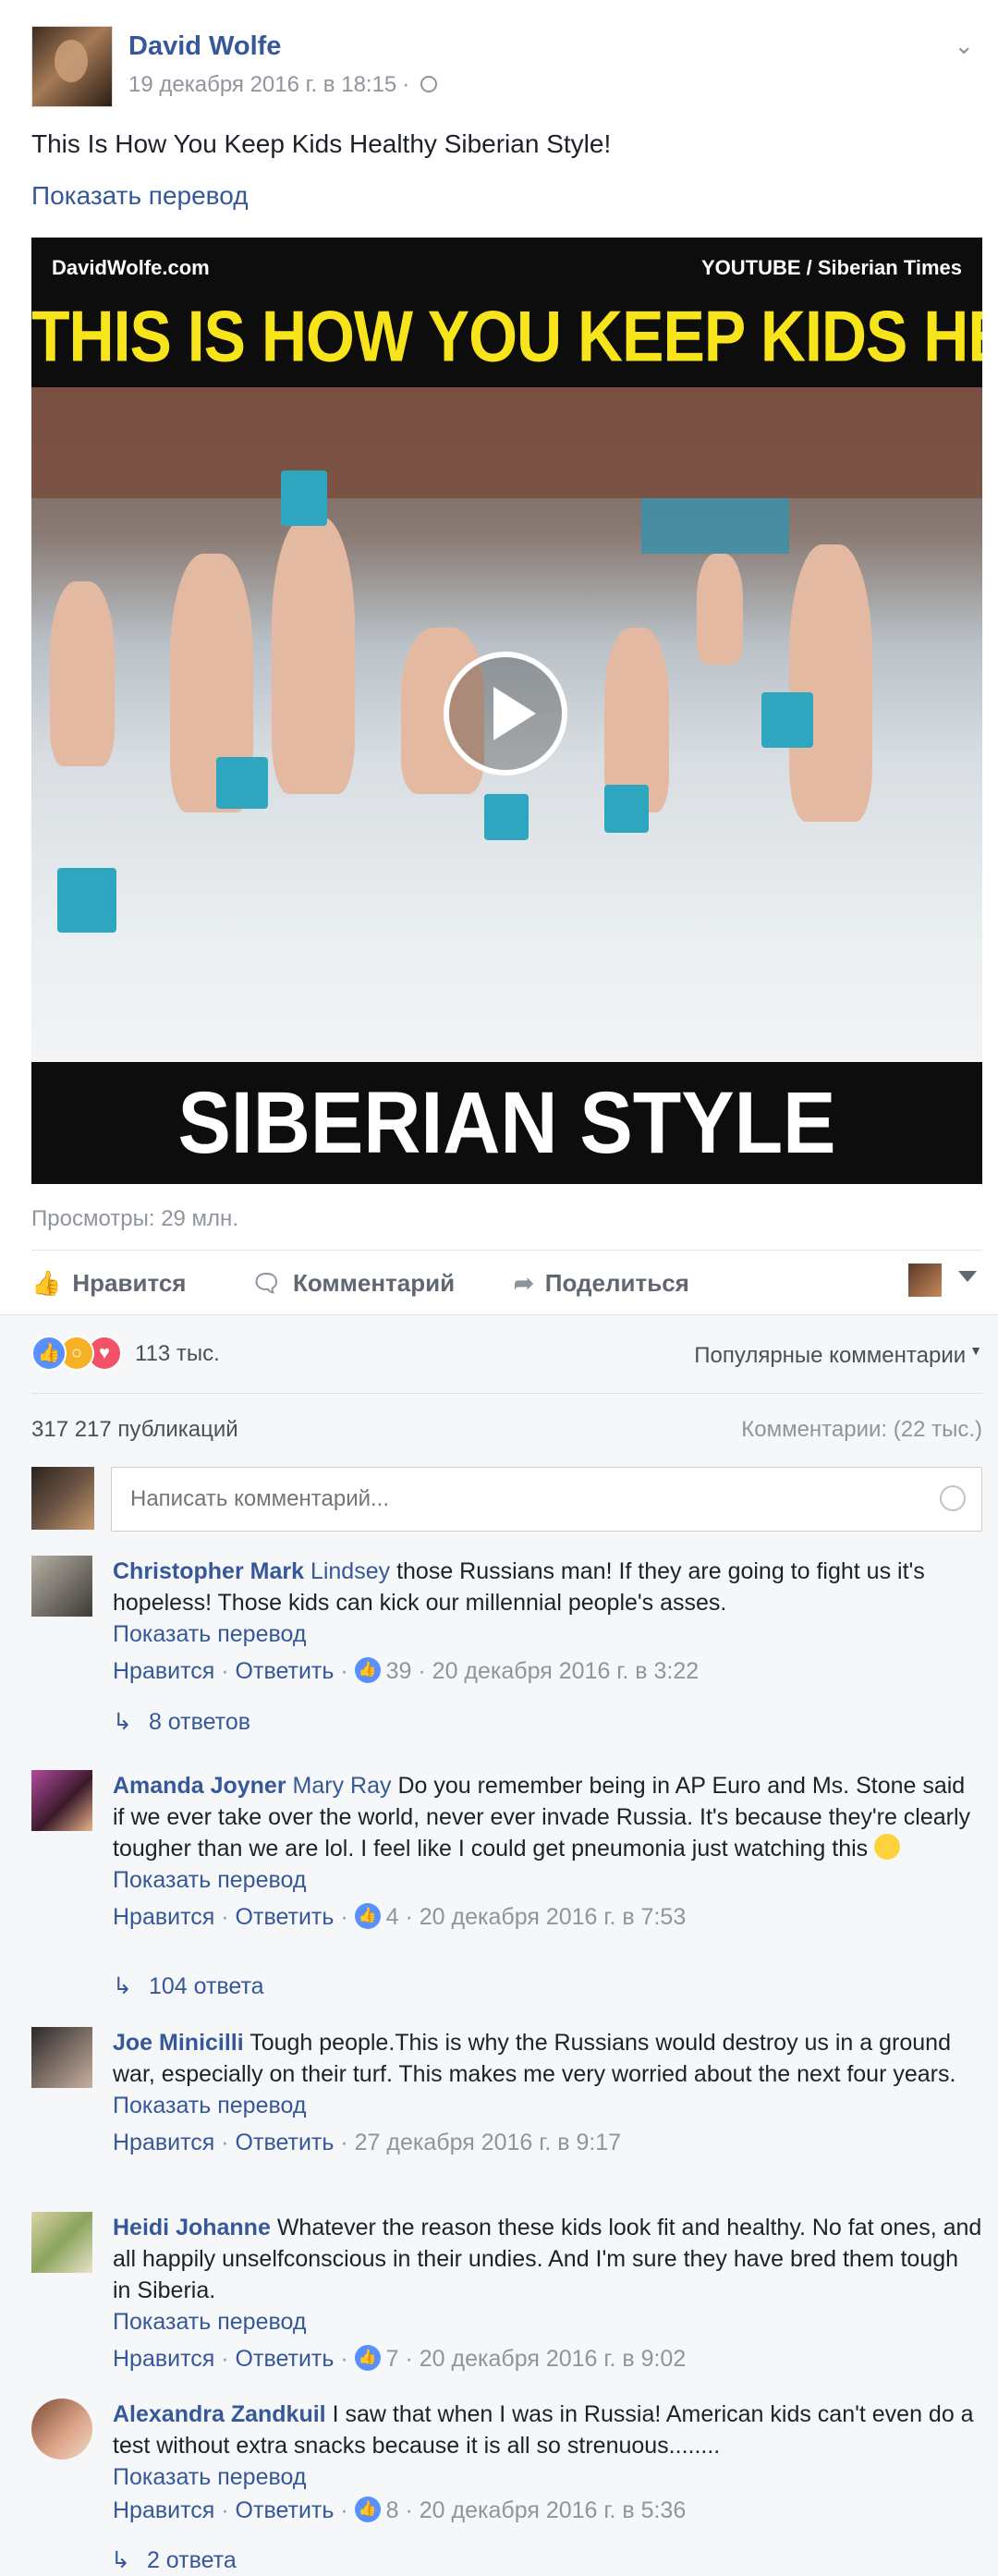  What do you see at coordinates (208, 1571) in the screenshot?
I see `commenter-name: Christopher Mark` at bounding box center [208, 1571].